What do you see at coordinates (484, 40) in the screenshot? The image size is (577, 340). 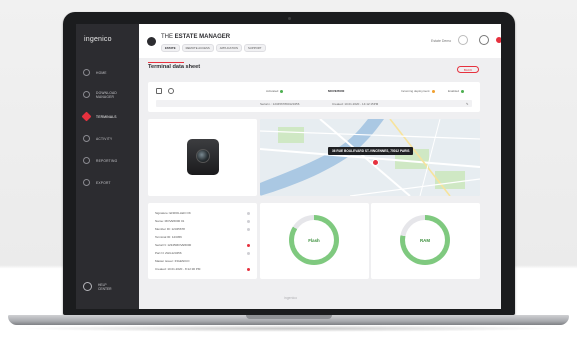 I see `gear-icon` at bounding box center [484, 40].